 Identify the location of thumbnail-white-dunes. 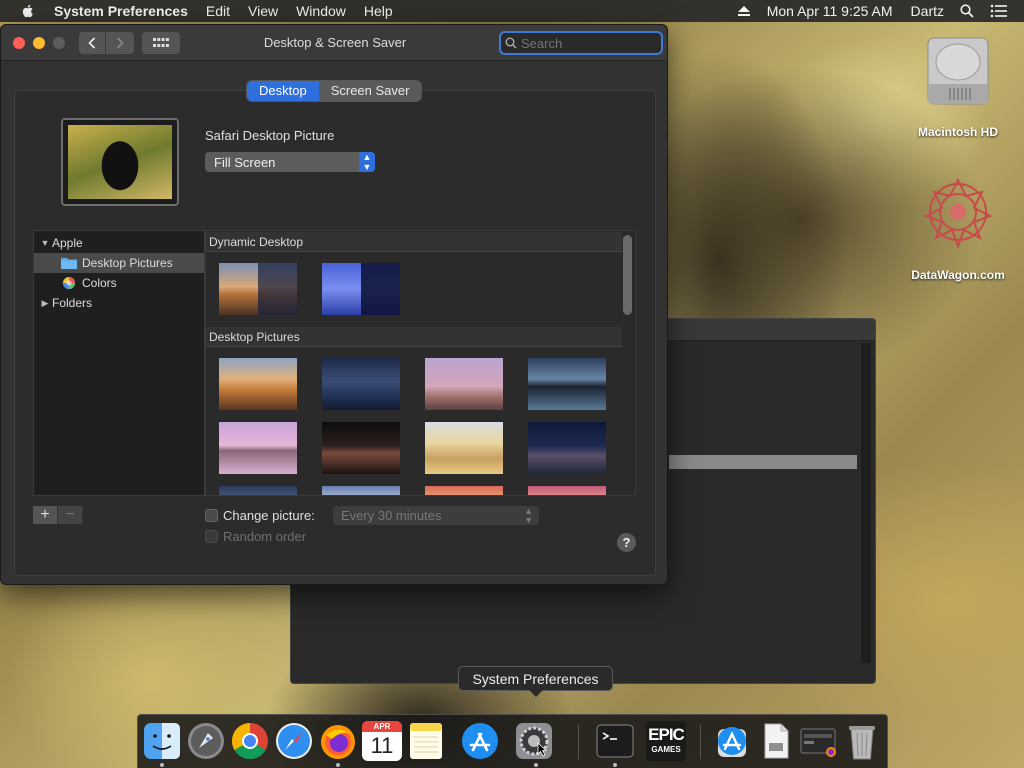
(464, 448).